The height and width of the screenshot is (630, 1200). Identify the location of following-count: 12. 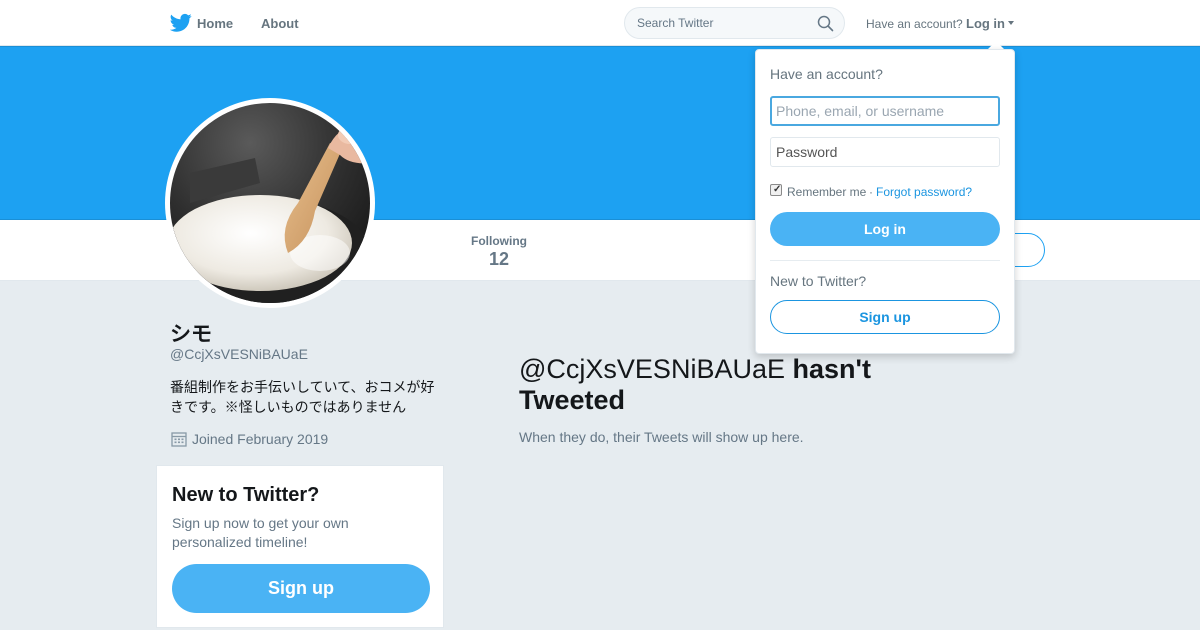
(499, 259).